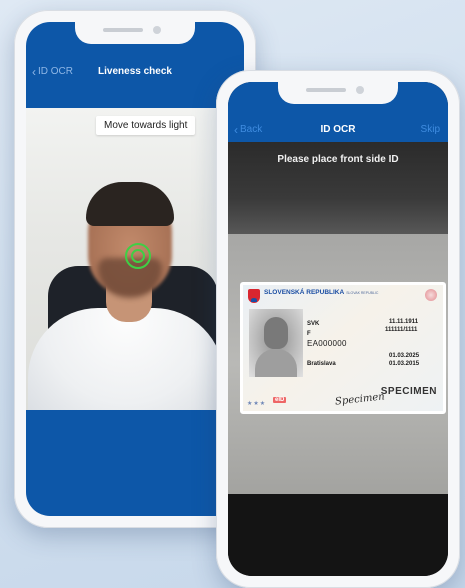 This screenshot has width=465, height=588. What do you see at coordinates (431, 295) in the screenshot?
I see `hologram-icon` at bounding box center [431, 295].